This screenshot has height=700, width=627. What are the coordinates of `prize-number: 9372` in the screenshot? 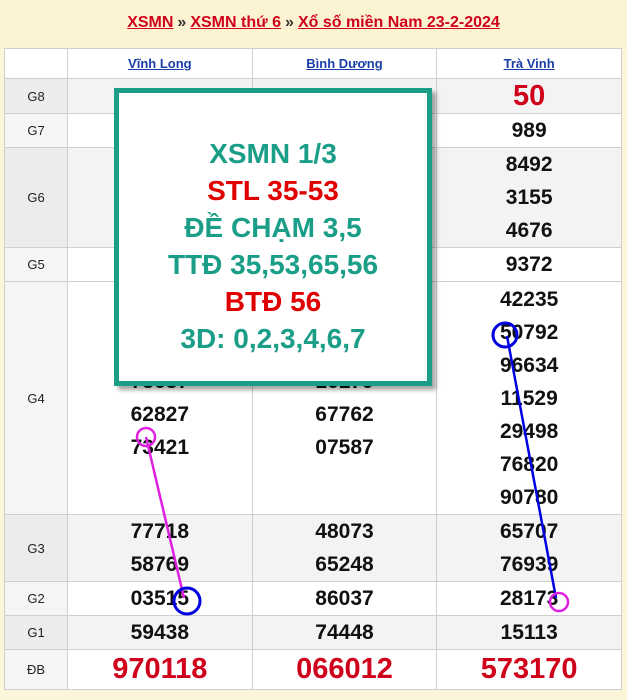 It's located at (529, 264).